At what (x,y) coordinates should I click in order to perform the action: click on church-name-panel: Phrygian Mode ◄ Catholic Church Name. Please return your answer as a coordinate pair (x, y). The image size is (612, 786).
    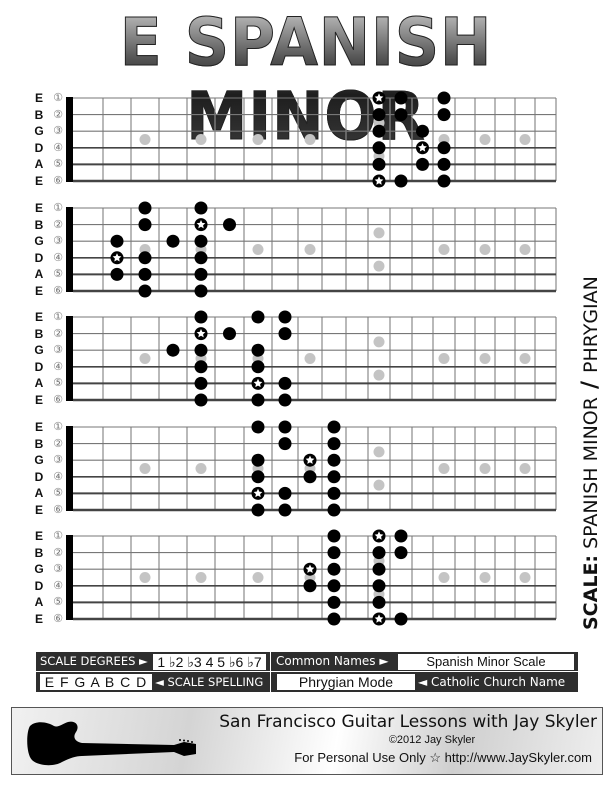
    Looking at the image, I should click on (424, 682).